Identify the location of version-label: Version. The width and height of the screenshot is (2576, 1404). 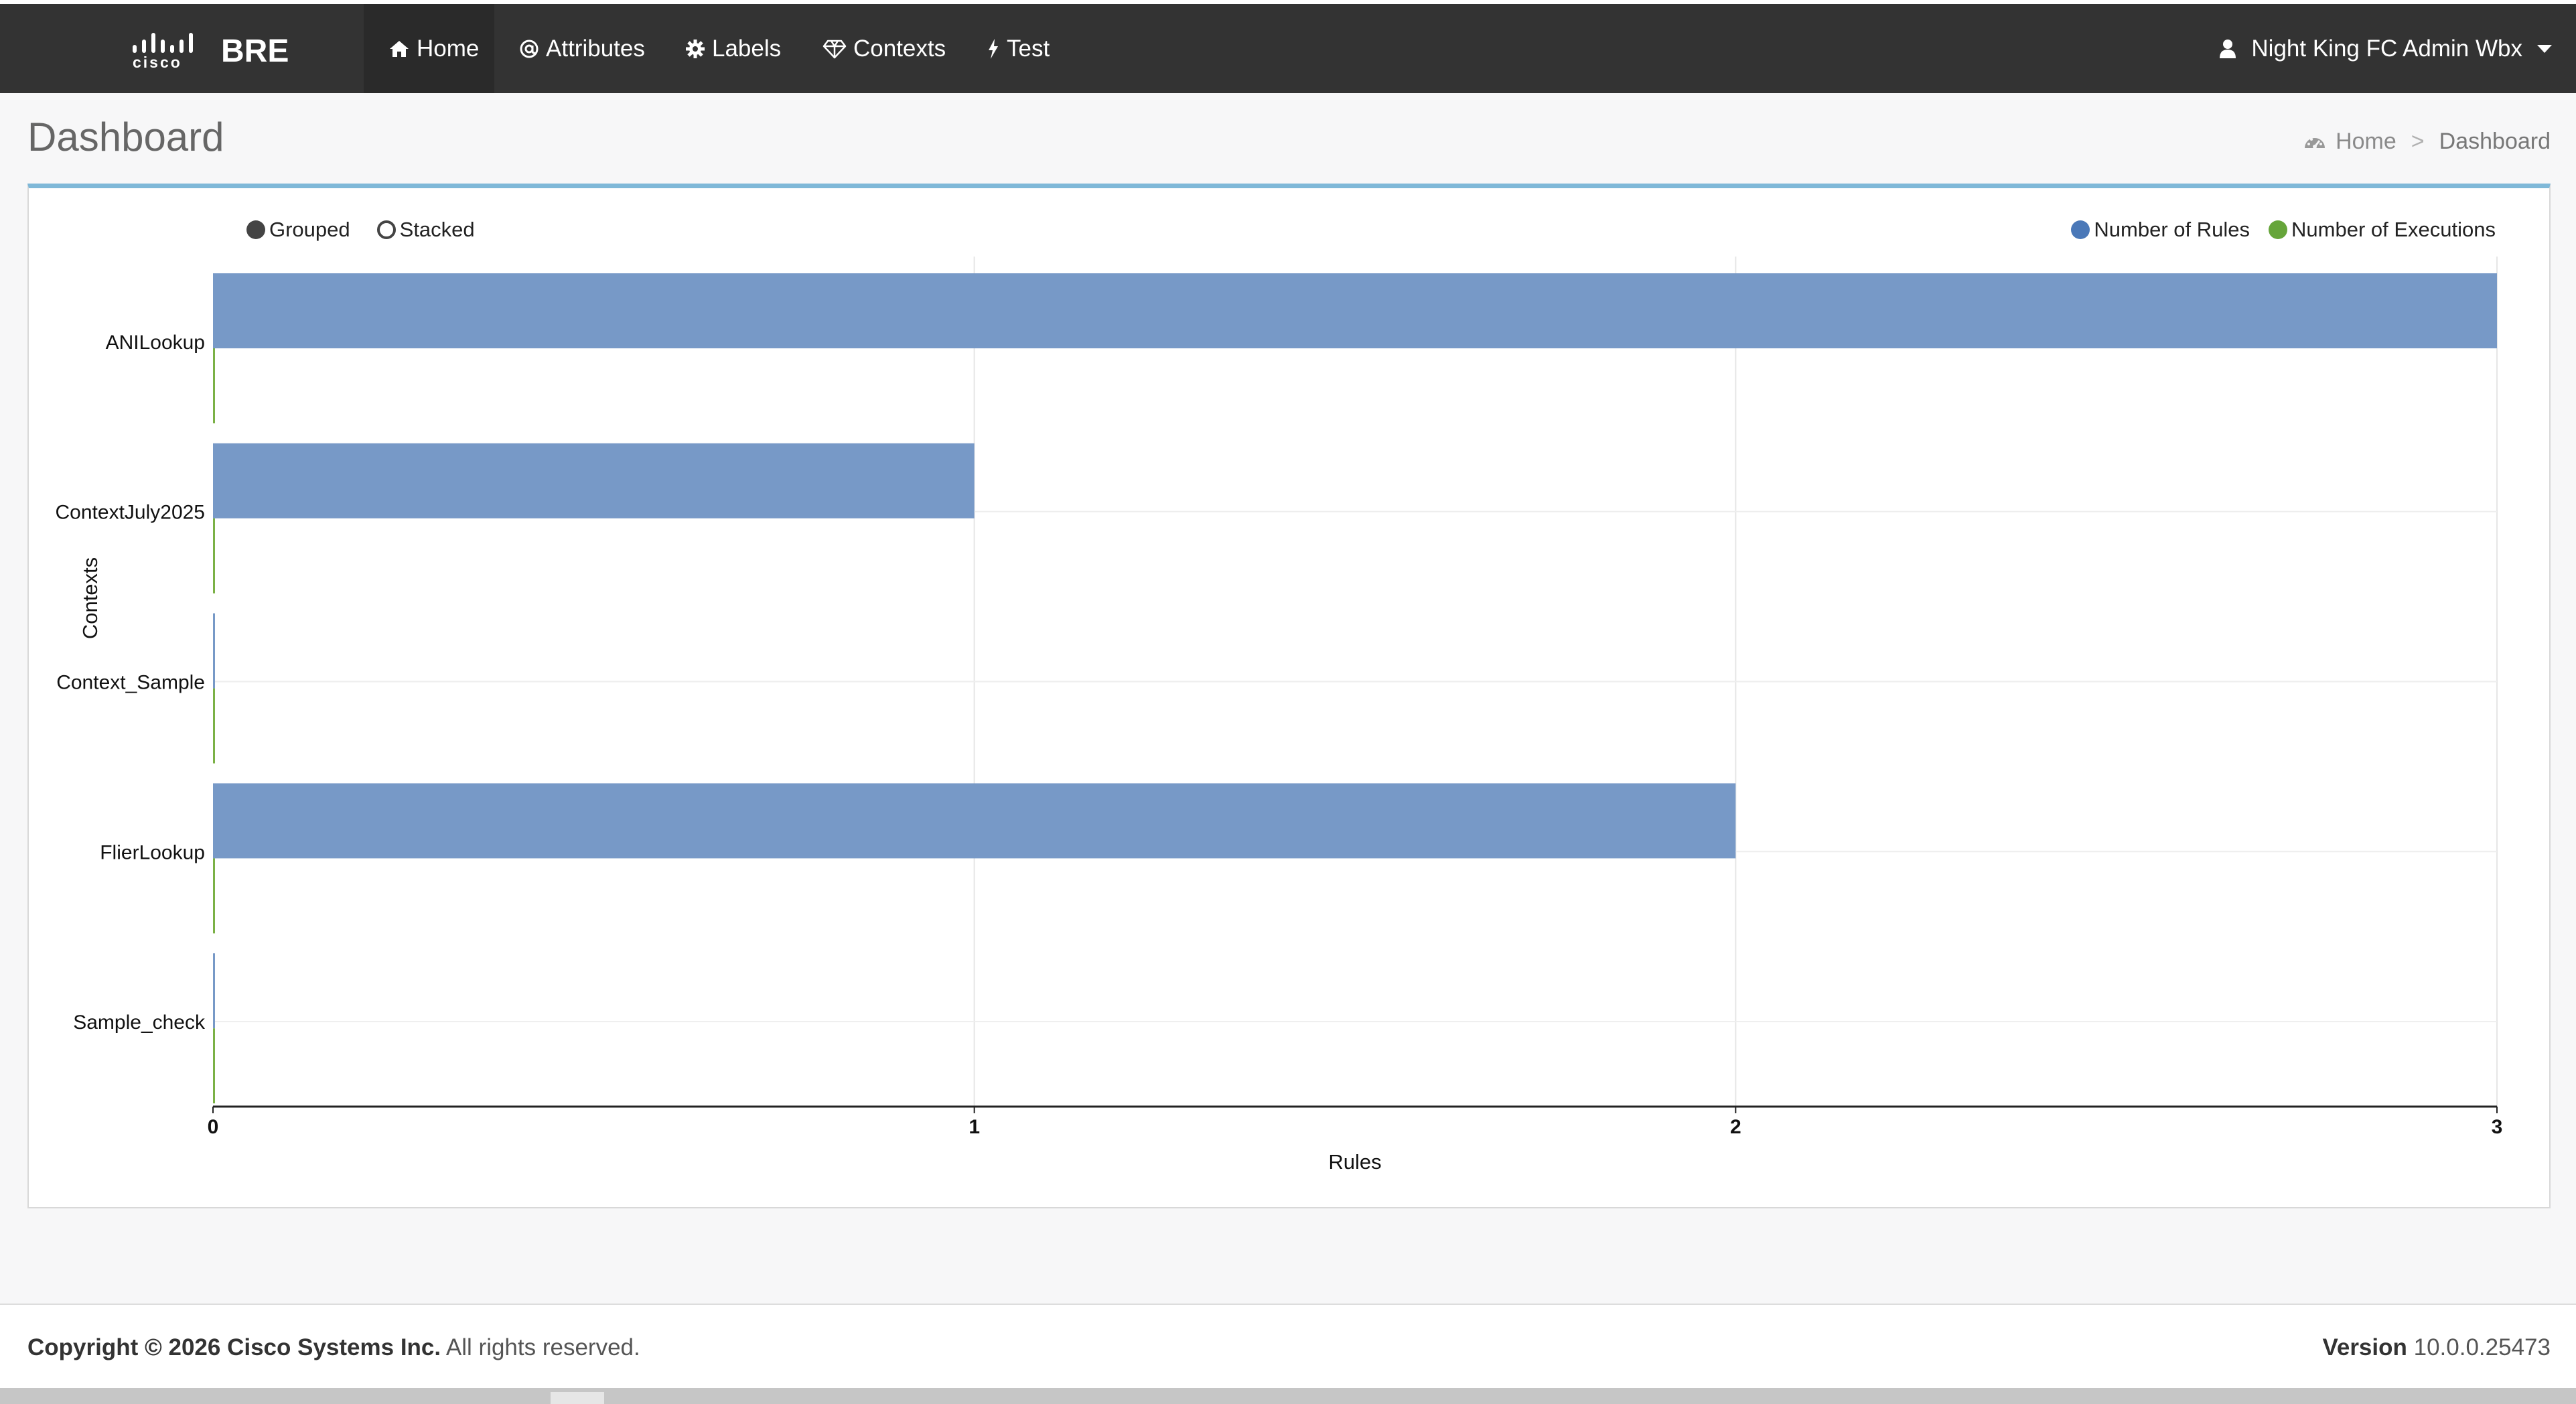
(2364, 1347).